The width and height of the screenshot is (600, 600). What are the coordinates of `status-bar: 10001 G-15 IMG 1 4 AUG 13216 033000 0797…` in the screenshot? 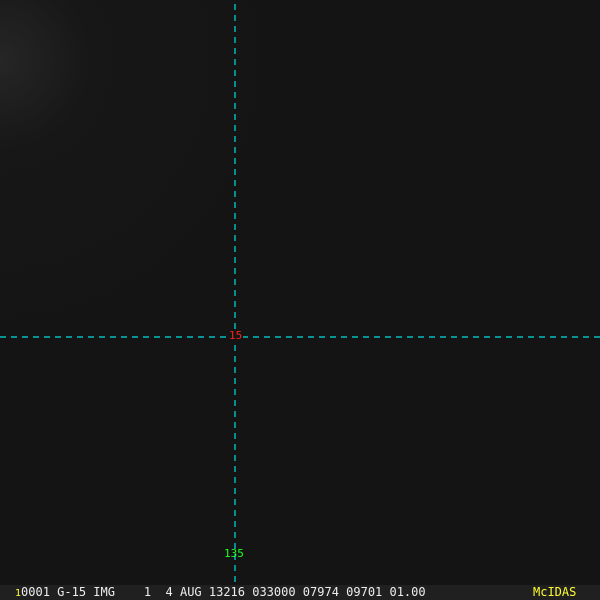 It's located at (300, 592).